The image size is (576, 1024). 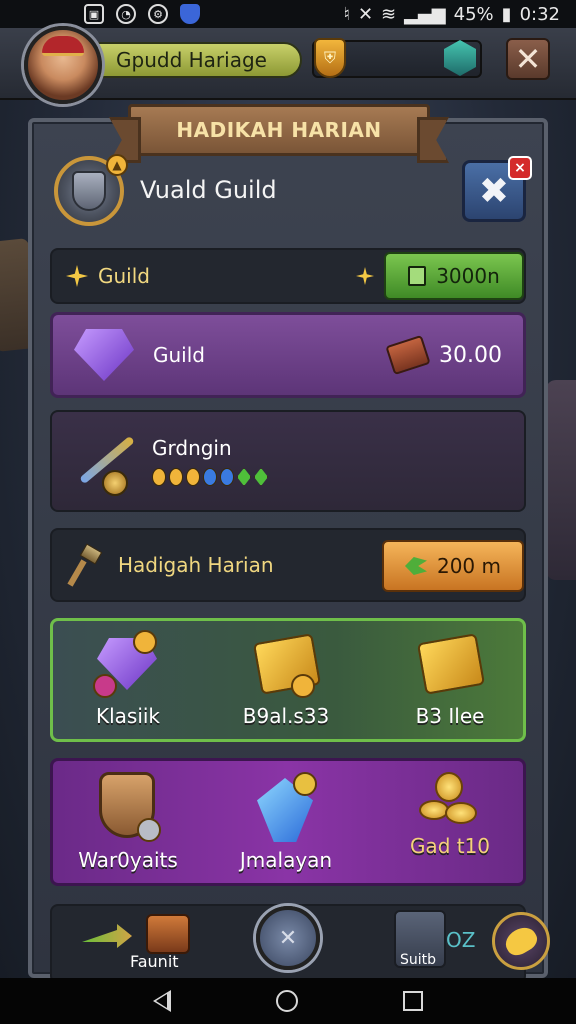 I want to click on reward-label: Gad t10, so click(x=450, y=846).